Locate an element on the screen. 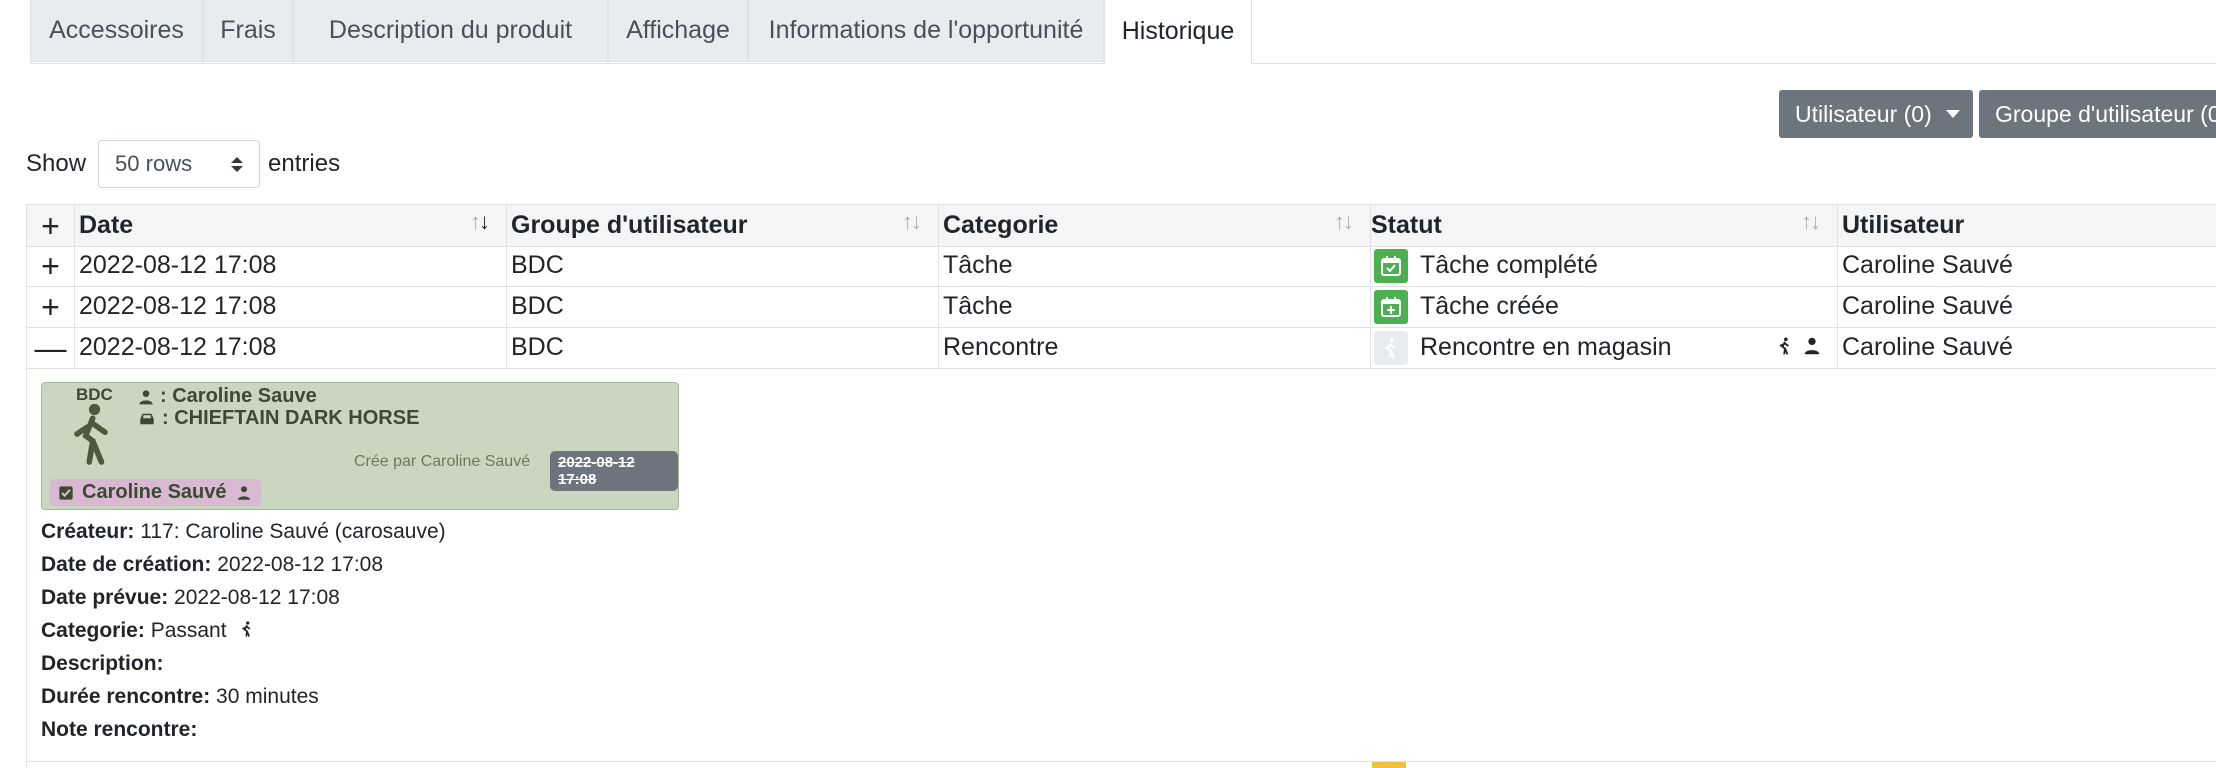  sort-desc-icon: ↑↓ is located at coordinates (480, 221).